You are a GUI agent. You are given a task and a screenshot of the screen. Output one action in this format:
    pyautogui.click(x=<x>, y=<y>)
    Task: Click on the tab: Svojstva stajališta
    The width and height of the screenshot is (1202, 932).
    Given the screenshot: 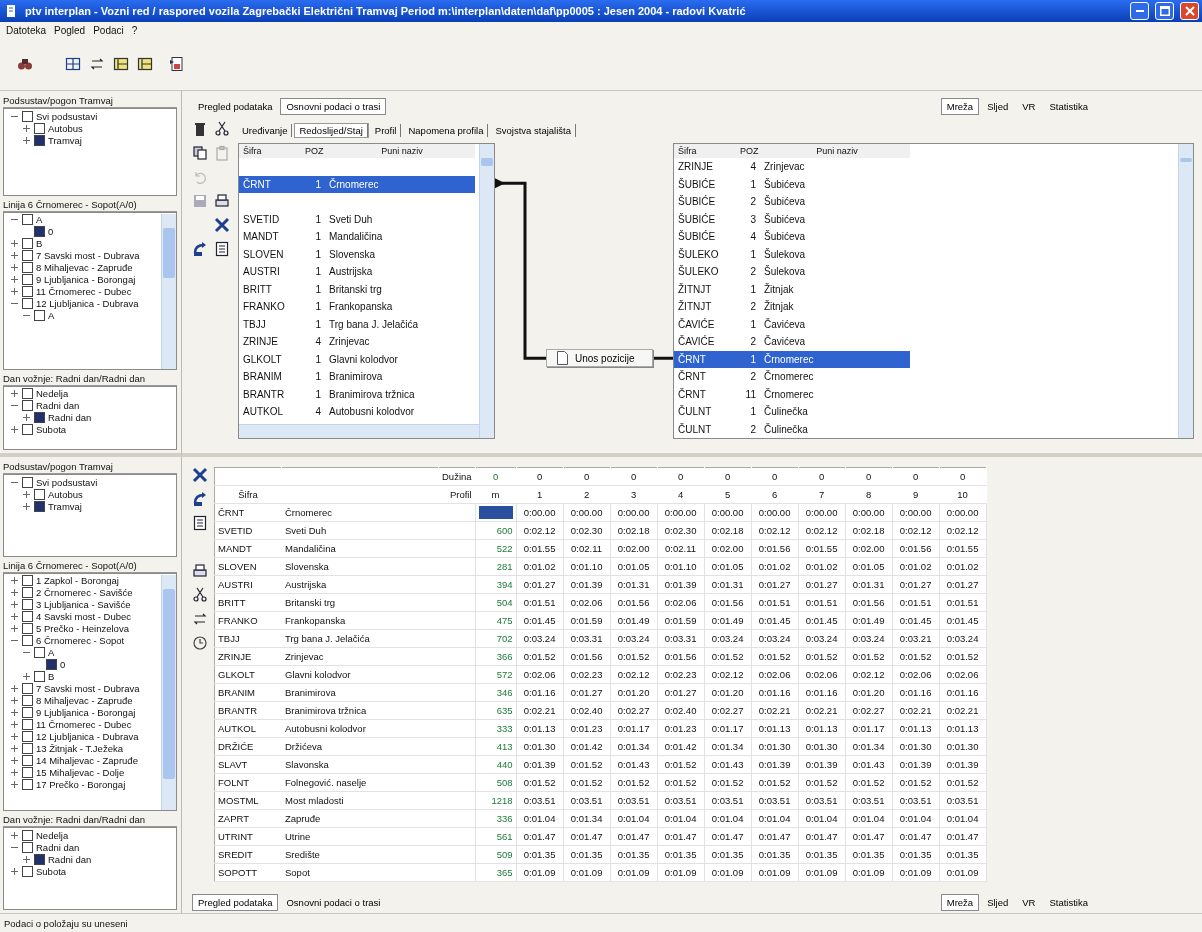 What is the action you would take?
    pyautogui.click(x=533, y=130)
    